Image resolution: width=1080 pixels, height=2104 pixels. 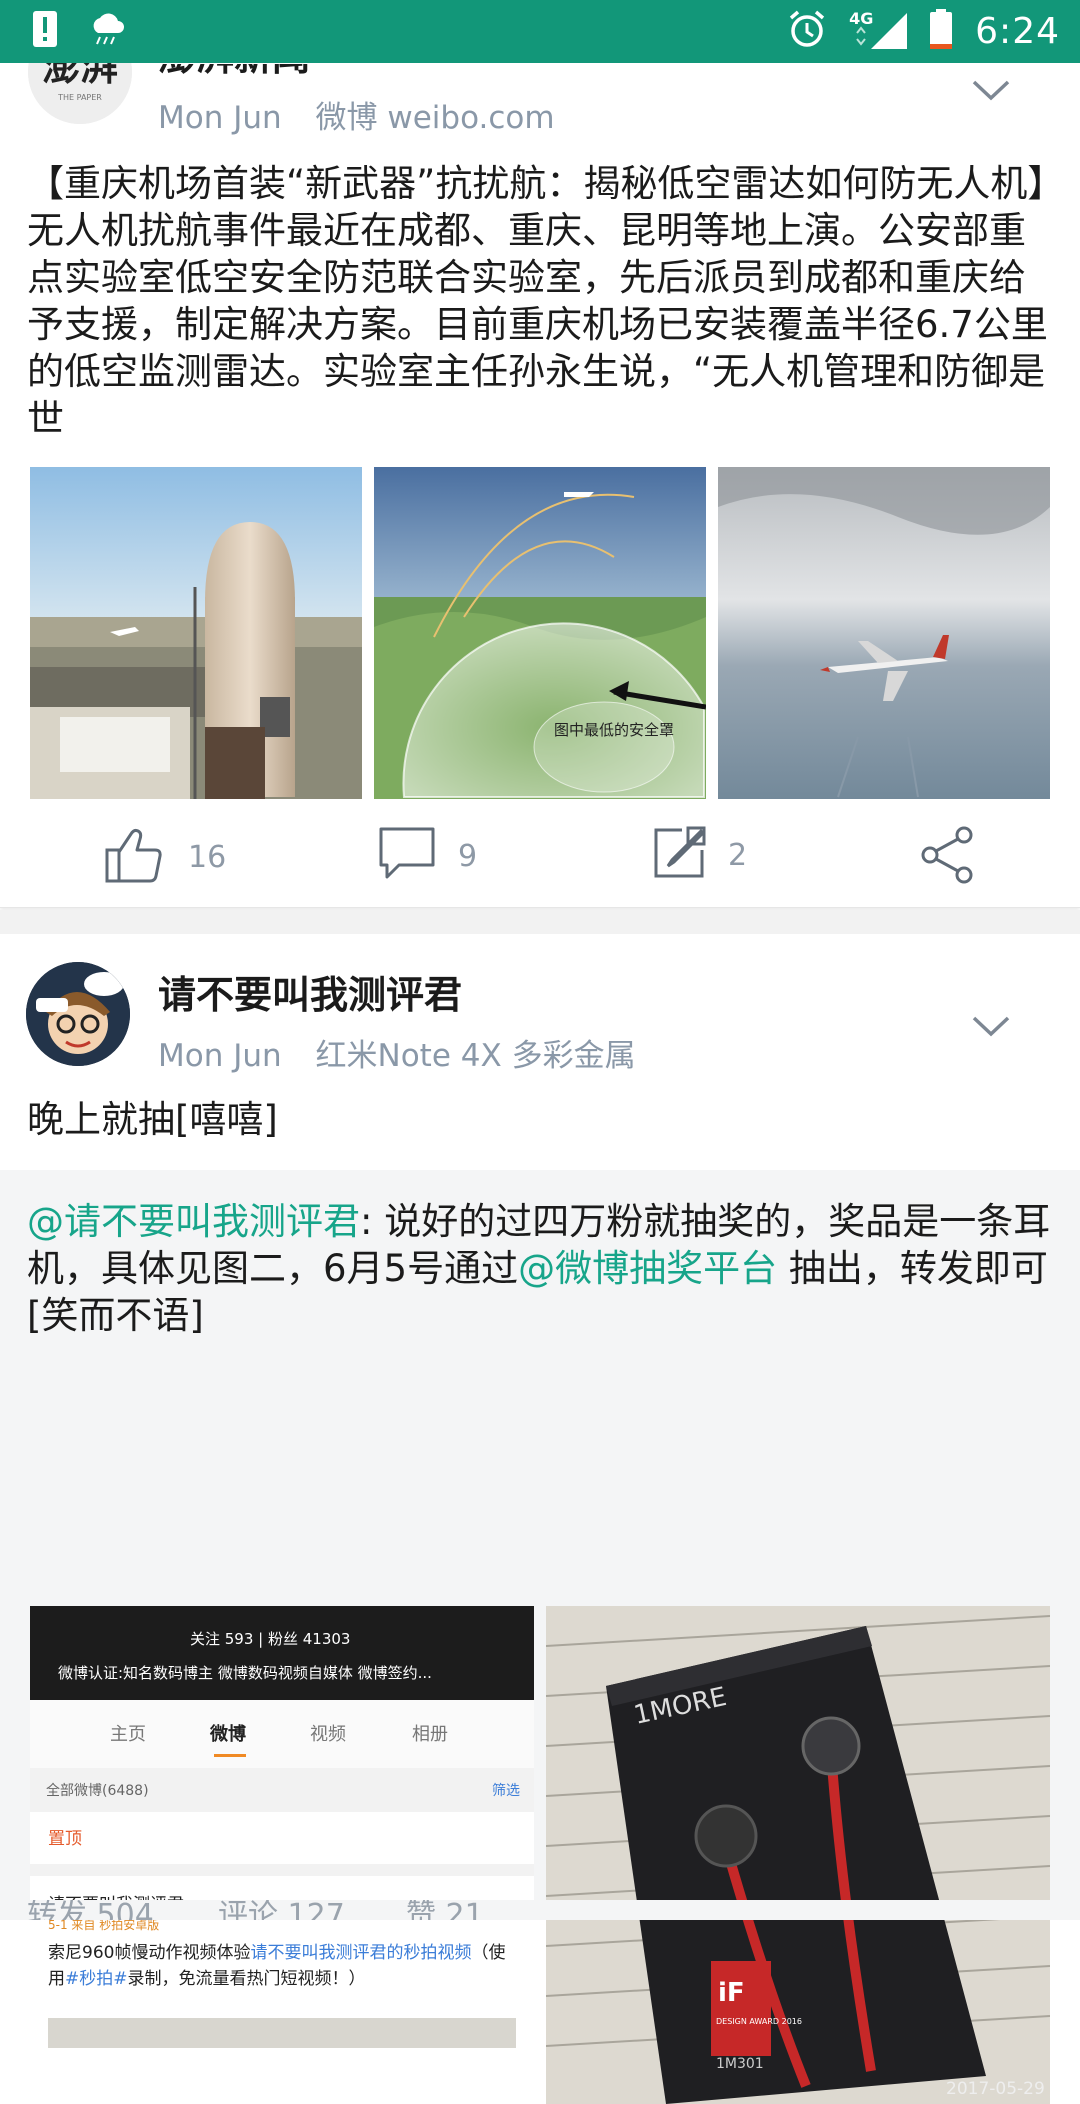 I want to click on clock-time: 6:24, so click(x=1017, y=31).